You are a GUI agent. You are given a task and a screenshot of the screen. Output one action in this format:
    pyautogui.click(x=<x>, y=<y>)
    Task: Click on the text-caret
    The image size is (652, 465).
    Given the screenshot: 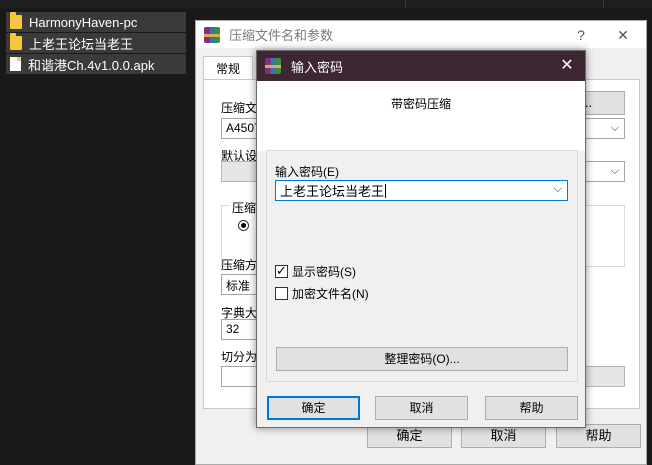 What is the action you would take?
    pyautogui.click(x=386, y=190)
    